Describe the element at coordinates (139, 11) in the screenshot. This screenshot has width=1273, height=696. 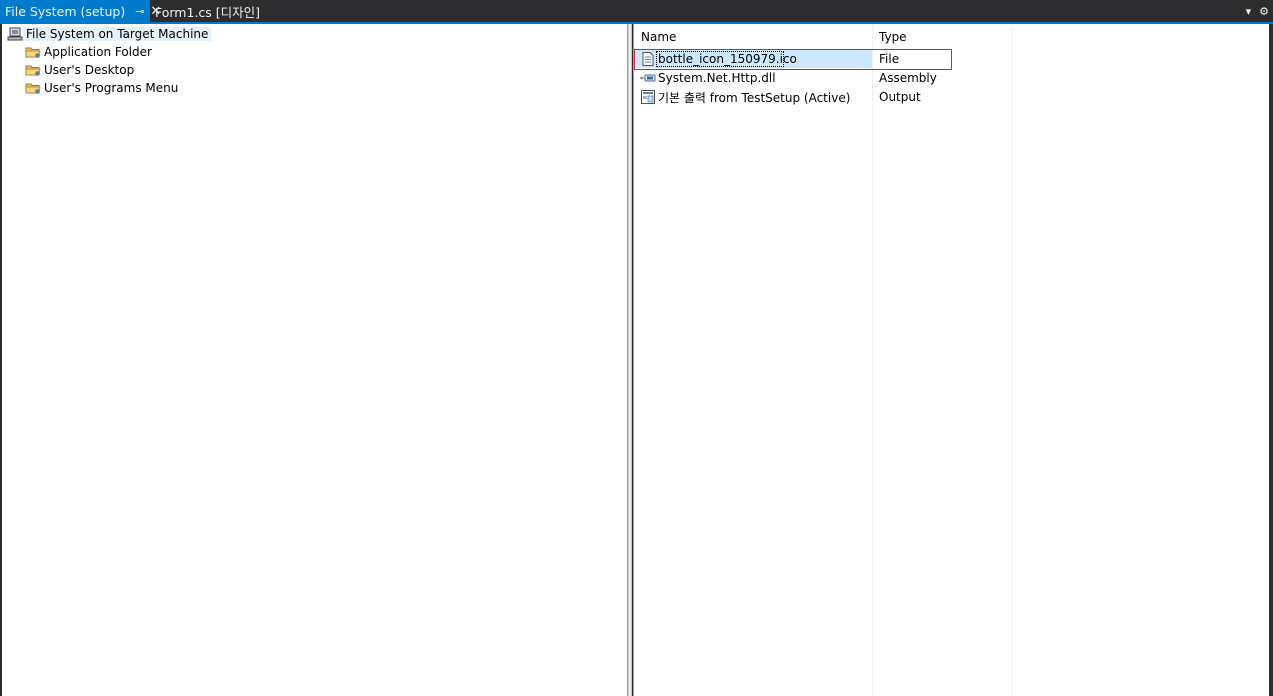
I see `pin-icon: ⊸` at that location.